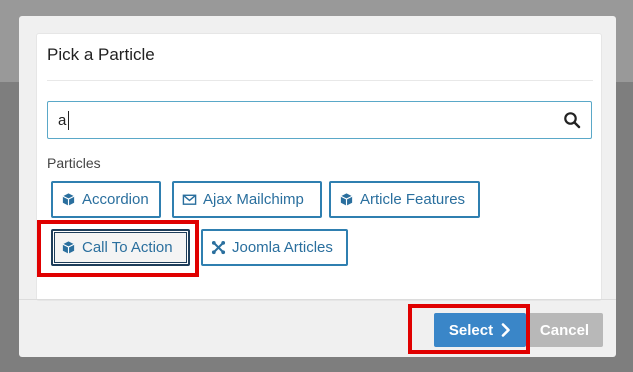 This screenshot has width=633, height=372. I want to click on particle-article-features: Article Features, so click(404, 199).